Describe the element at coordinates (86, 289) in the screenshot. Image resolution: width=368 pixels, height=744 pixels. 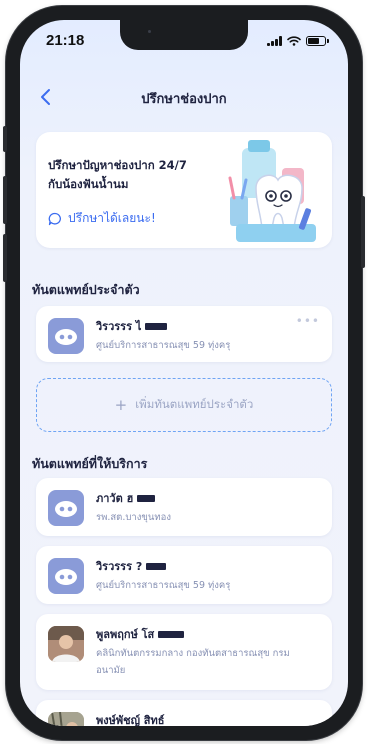
I see `personal-dentist-heading: ทันตแพทย์ประจำตัว` at that location.